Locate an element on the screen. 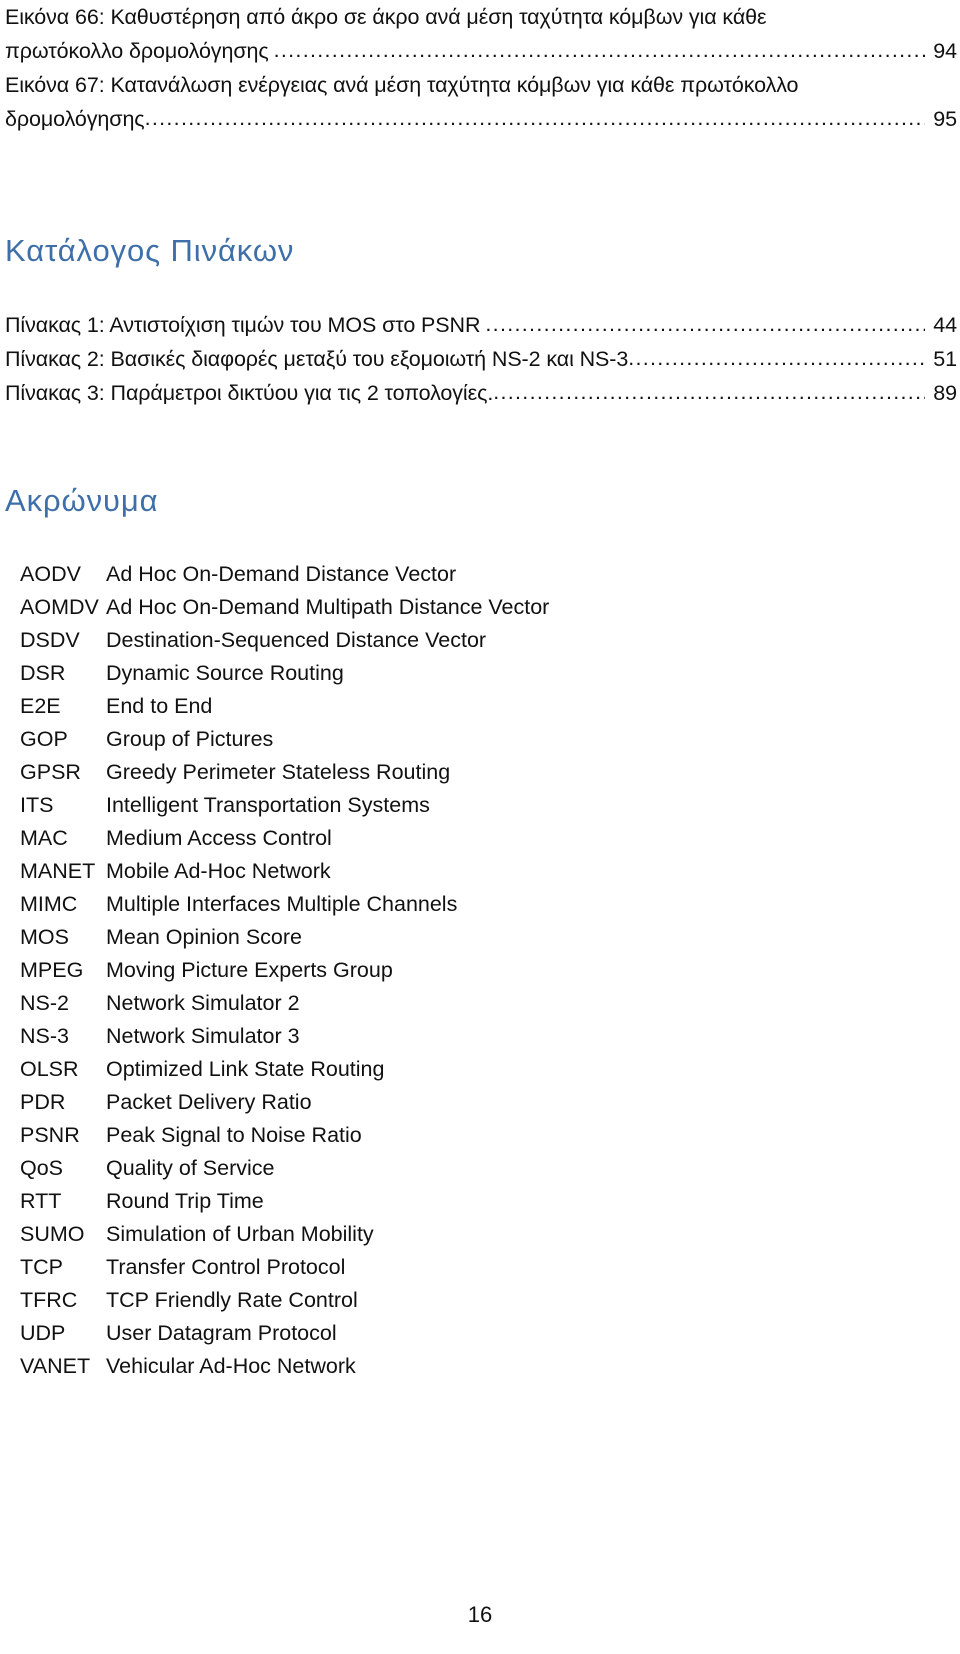 Image resolution: width=960 pixels, height=1654 pixels. acronym-abbreviation: OLSR is located at coordinates (49, 1069).